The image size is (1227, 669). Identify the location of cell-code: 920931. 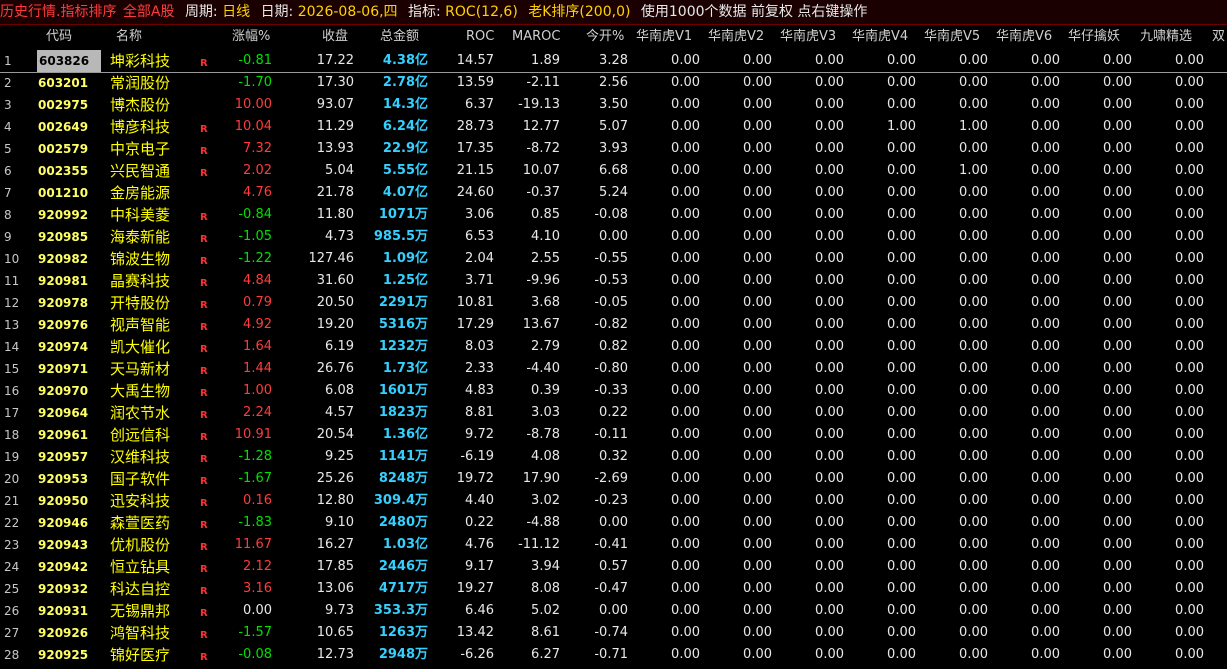
(63, 611).